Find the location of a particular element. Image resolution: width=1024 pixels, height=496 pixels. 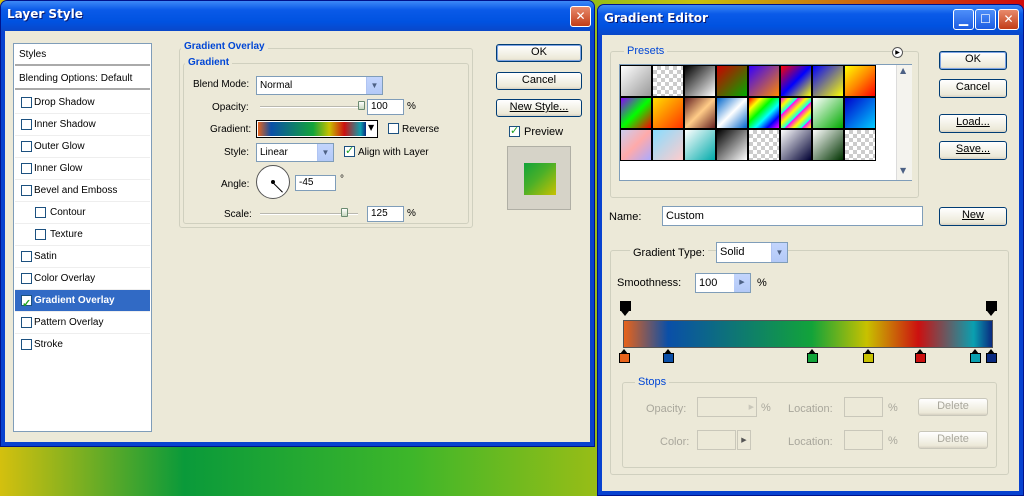

opacity-input: 100 is located at coordinates (385, 107).